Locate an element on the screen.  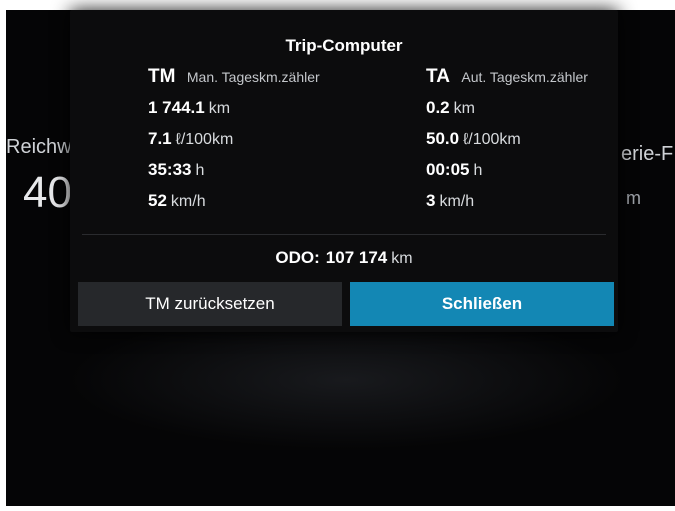
trip-auto-time: 00:05 h is located at coordinates (507, 173).